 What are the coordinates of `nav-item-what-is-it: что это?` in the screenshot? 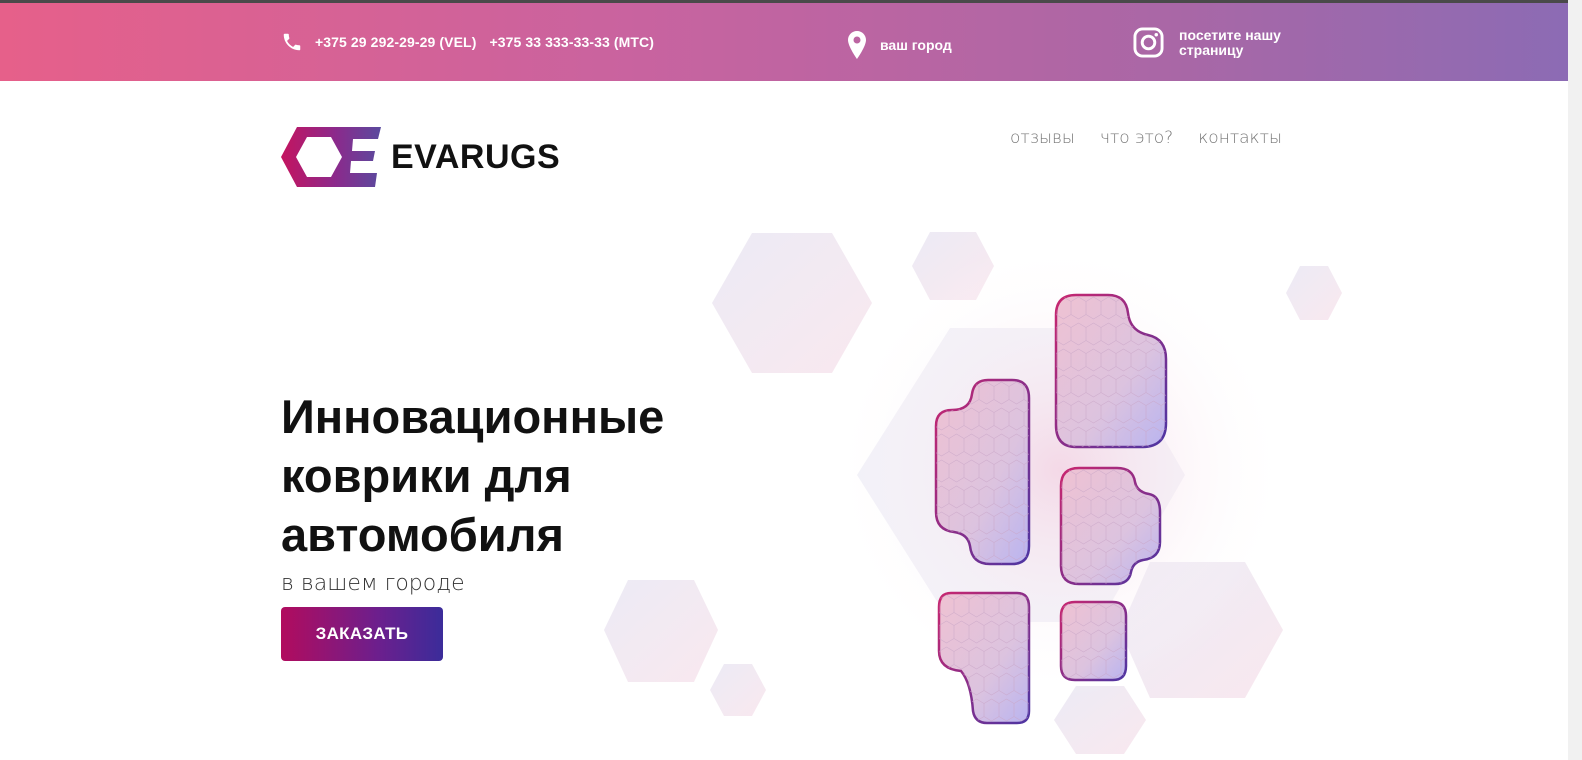 It's located at (1136, 138).